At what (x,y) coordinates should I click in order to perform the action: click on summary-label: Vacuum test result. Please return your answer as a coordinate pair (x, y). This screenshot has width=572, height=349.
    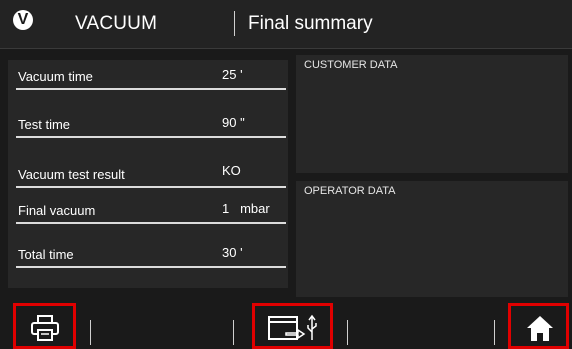
    Looking at the image, I should click on (71, 174).